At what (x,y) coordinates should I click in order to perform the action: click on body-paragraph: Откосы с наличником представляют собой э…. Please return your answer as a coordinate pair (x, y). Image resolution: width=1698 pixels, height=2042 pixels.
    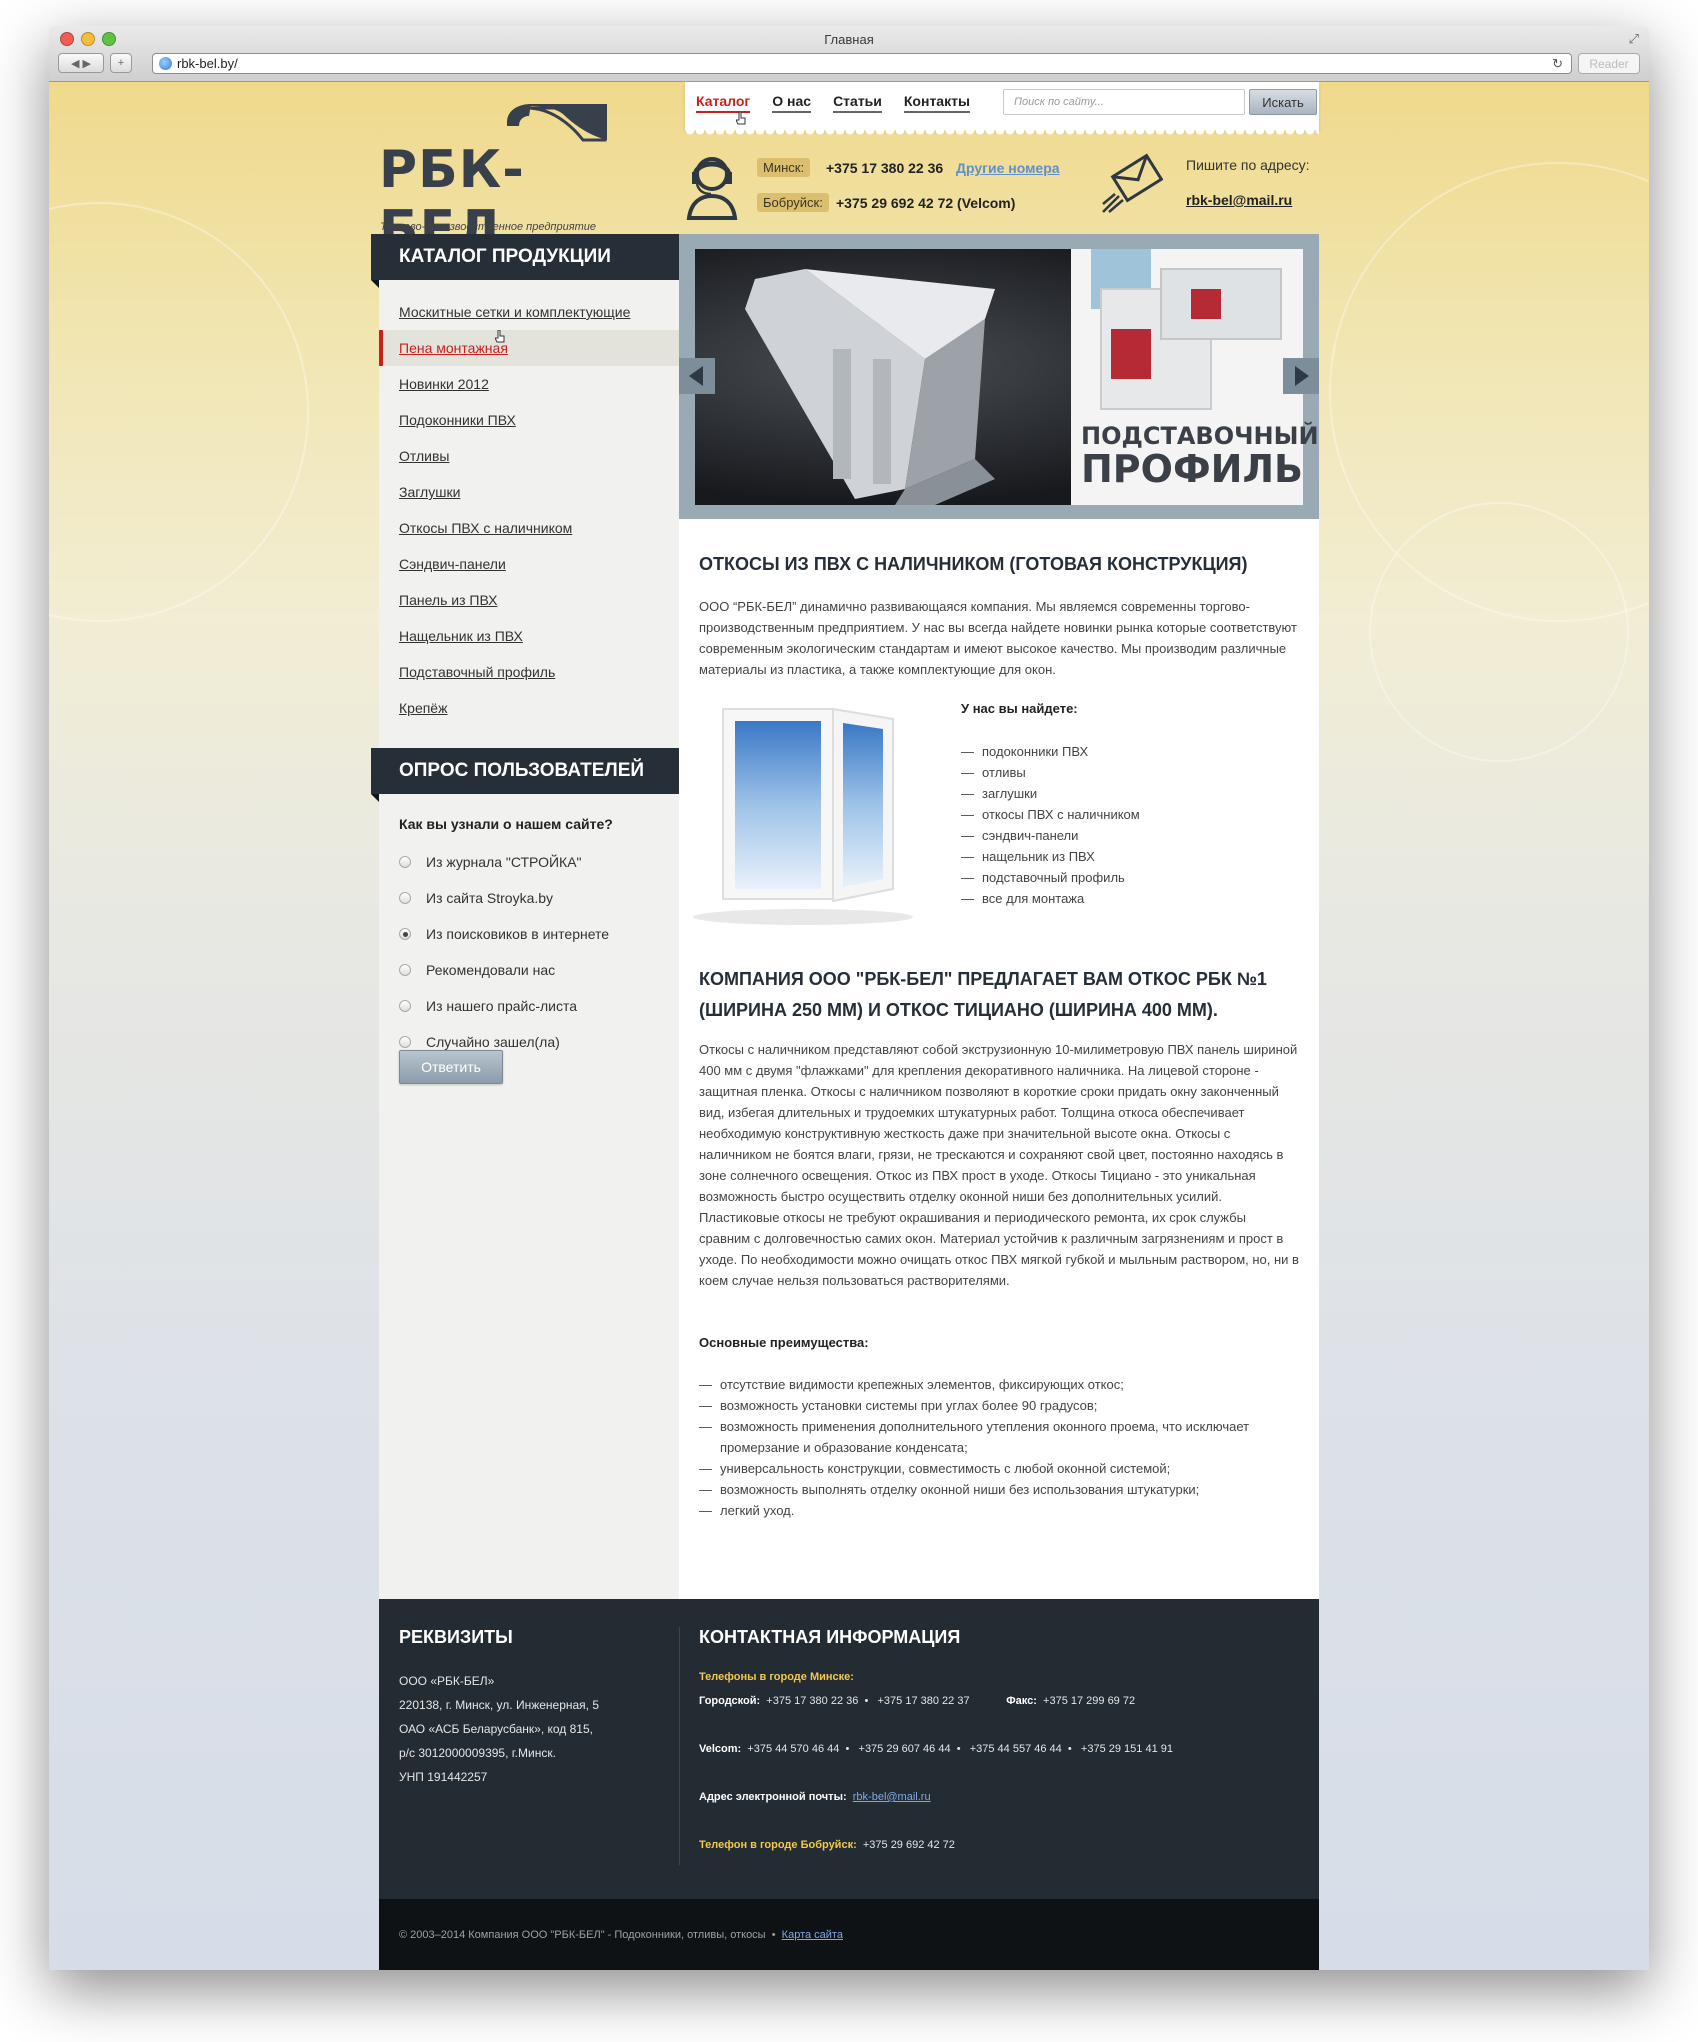
    Looking at the image, I should click on (999, 1165).